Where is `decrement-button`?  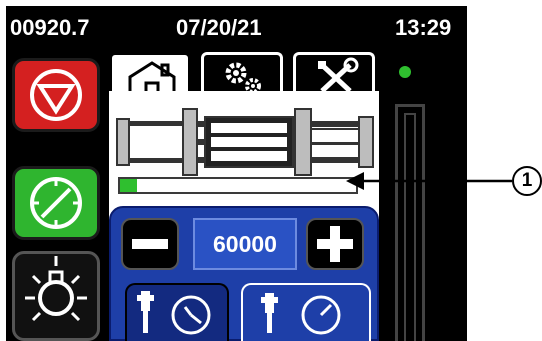 decrement-button is located at coordinates (150, 244).